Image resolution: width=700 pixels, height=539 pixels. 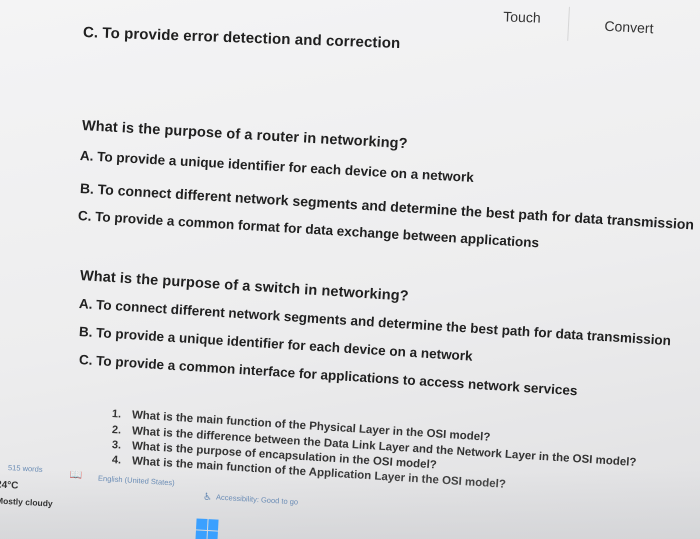 What do you see at coordinates (9, 485) in the screenshot?
I see `weather-temperature: 24°C` at bounding box center [9, 485].